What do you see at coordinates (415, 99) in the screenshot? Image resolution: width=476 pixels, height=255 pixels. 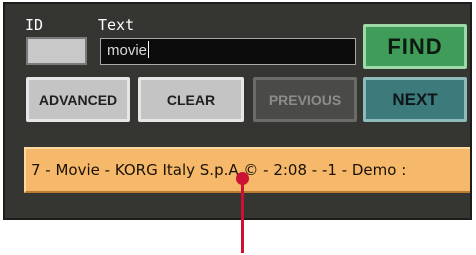 I see `next-button: NEXT` at bounding box center [415, 99].